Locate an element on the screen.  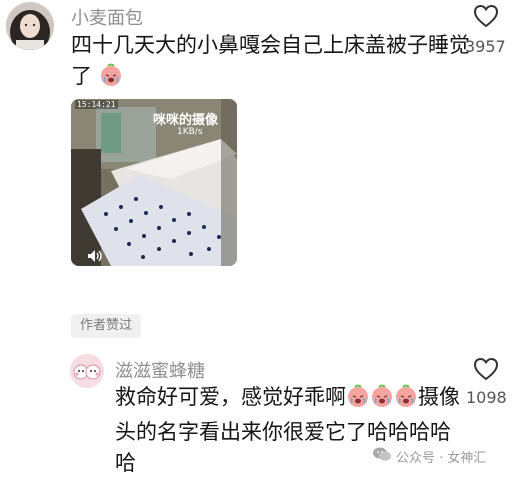
comment-image: 15:14:21 咪咪的摄像 1KB/s is located at coordinates (154, 182).